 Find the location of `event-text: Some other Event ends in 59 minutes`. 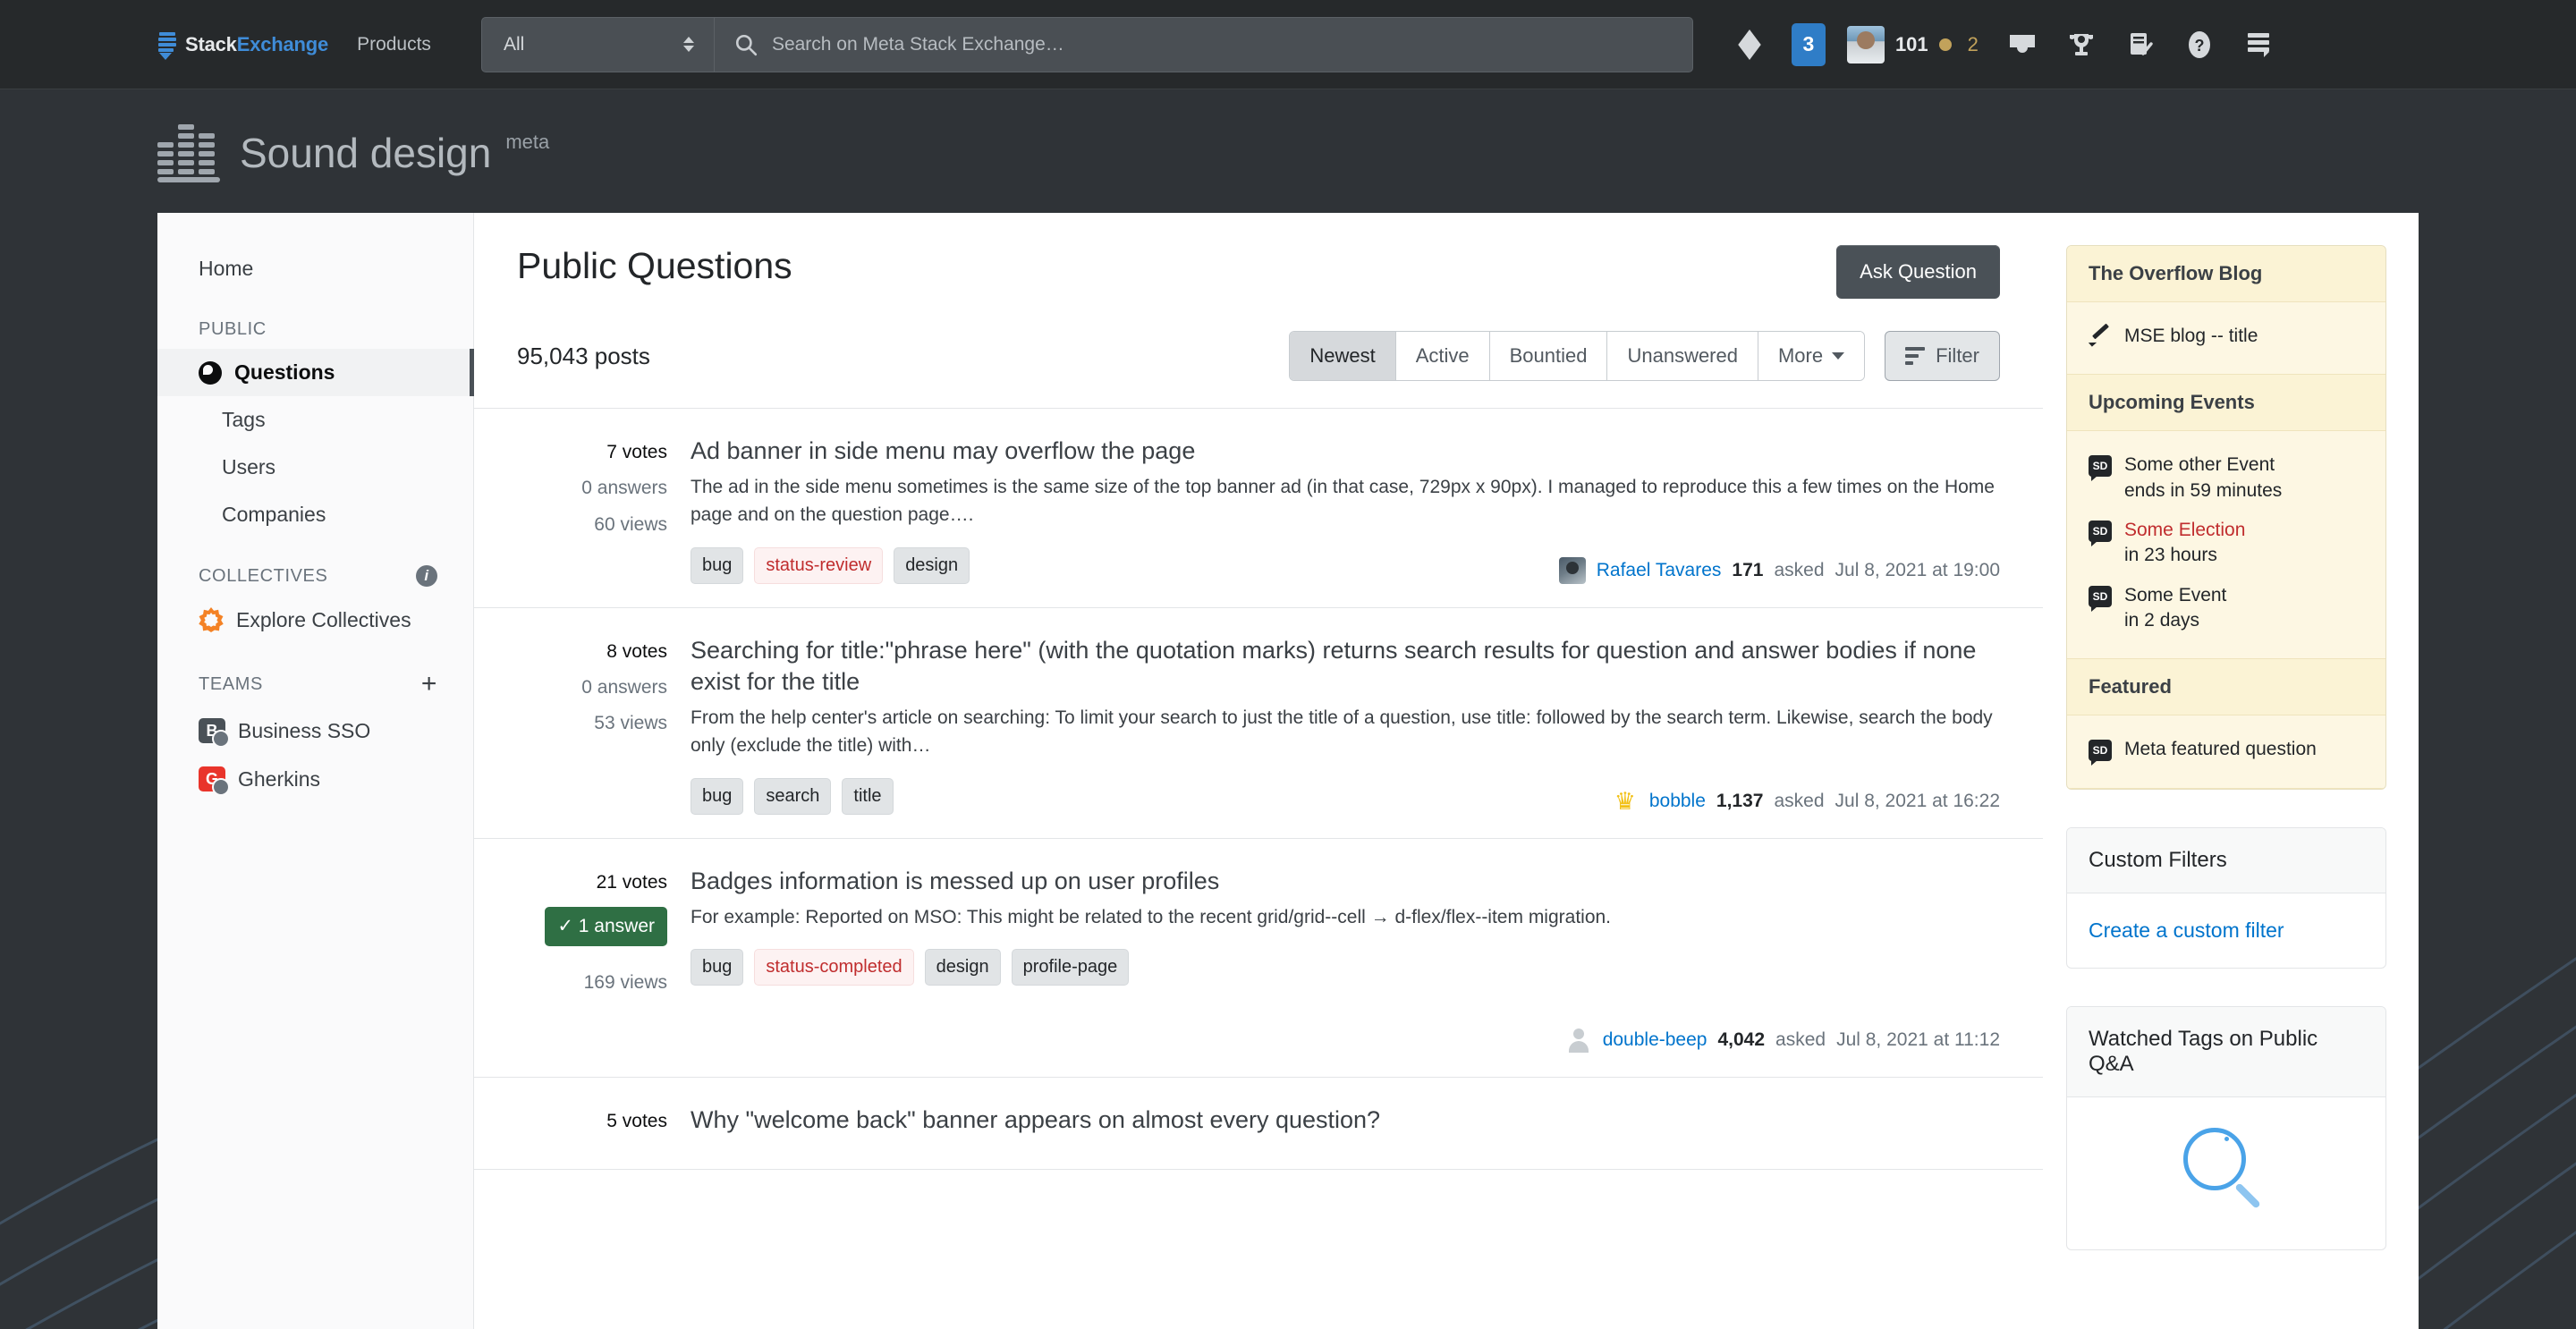

event-text: Some other Event ends in 59 minutes is located at coordinates (2203, 478).